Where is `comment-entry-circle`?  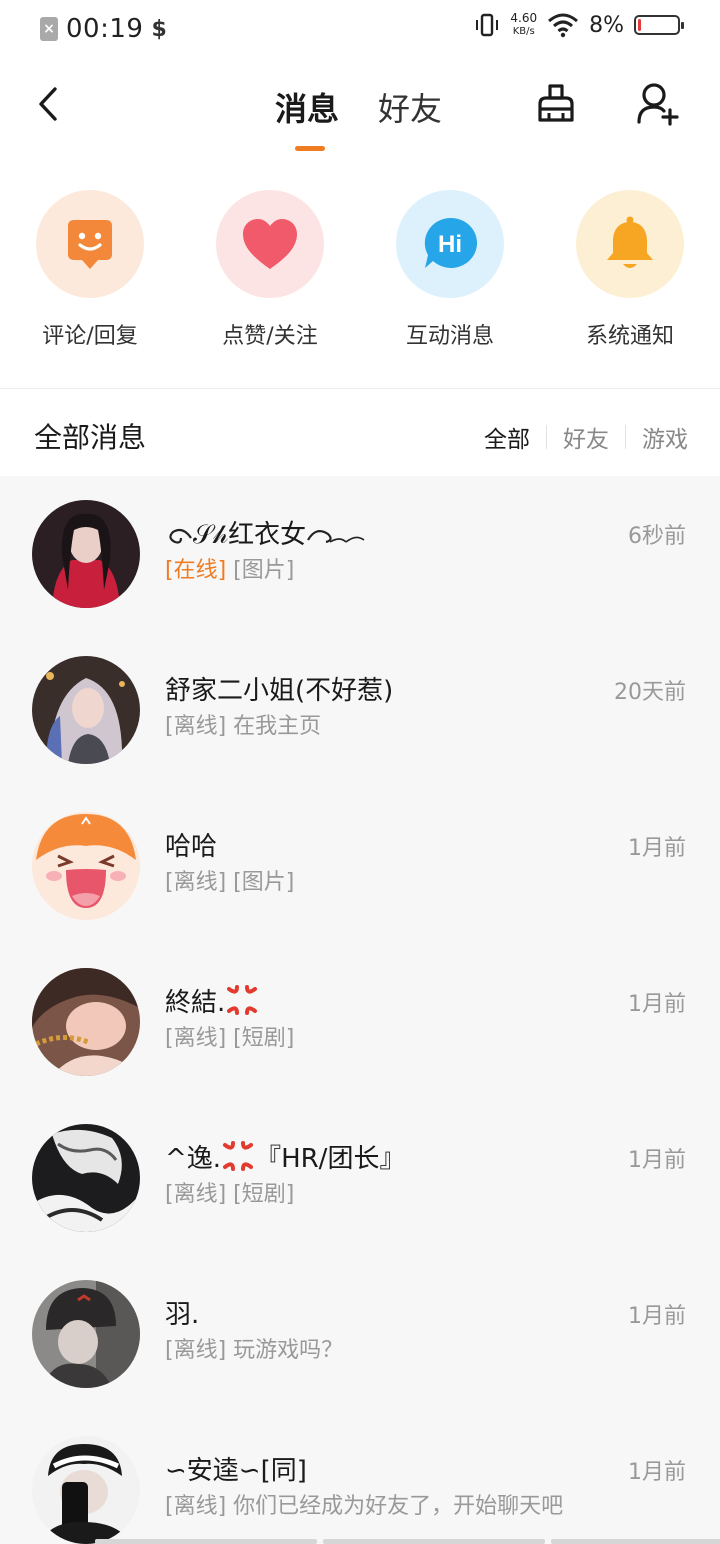
comment-entry-circle is located at coordinates (90, 244).